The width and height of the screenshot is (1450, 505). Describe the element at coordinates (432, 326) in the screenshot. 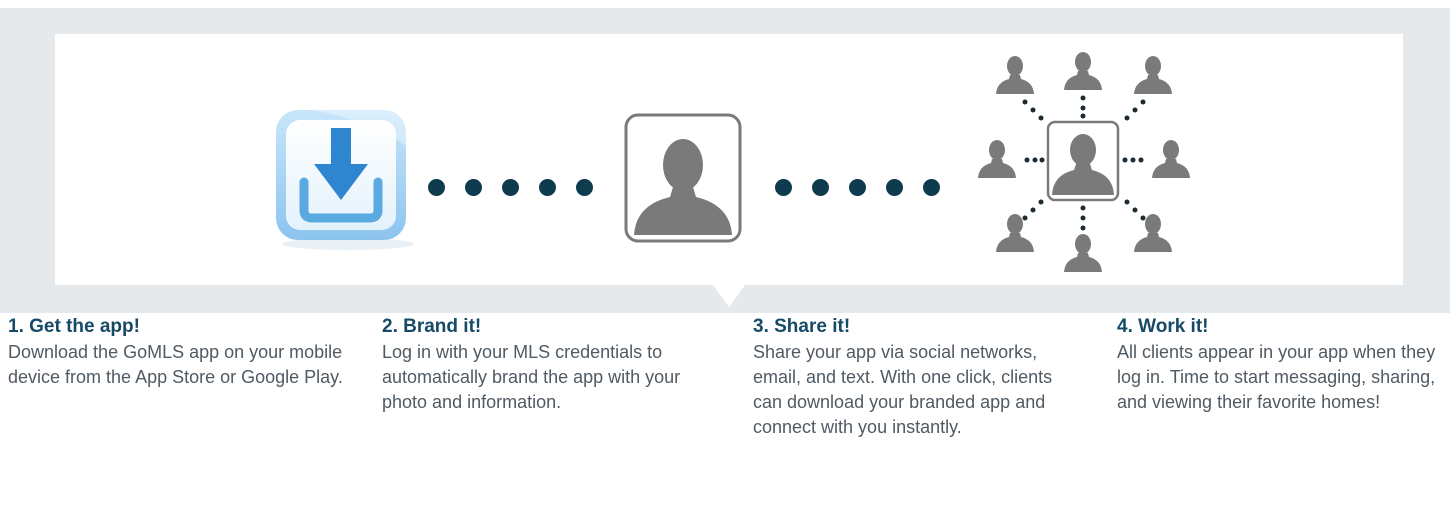

I see `step-title: 2. Brand it!` at that location.